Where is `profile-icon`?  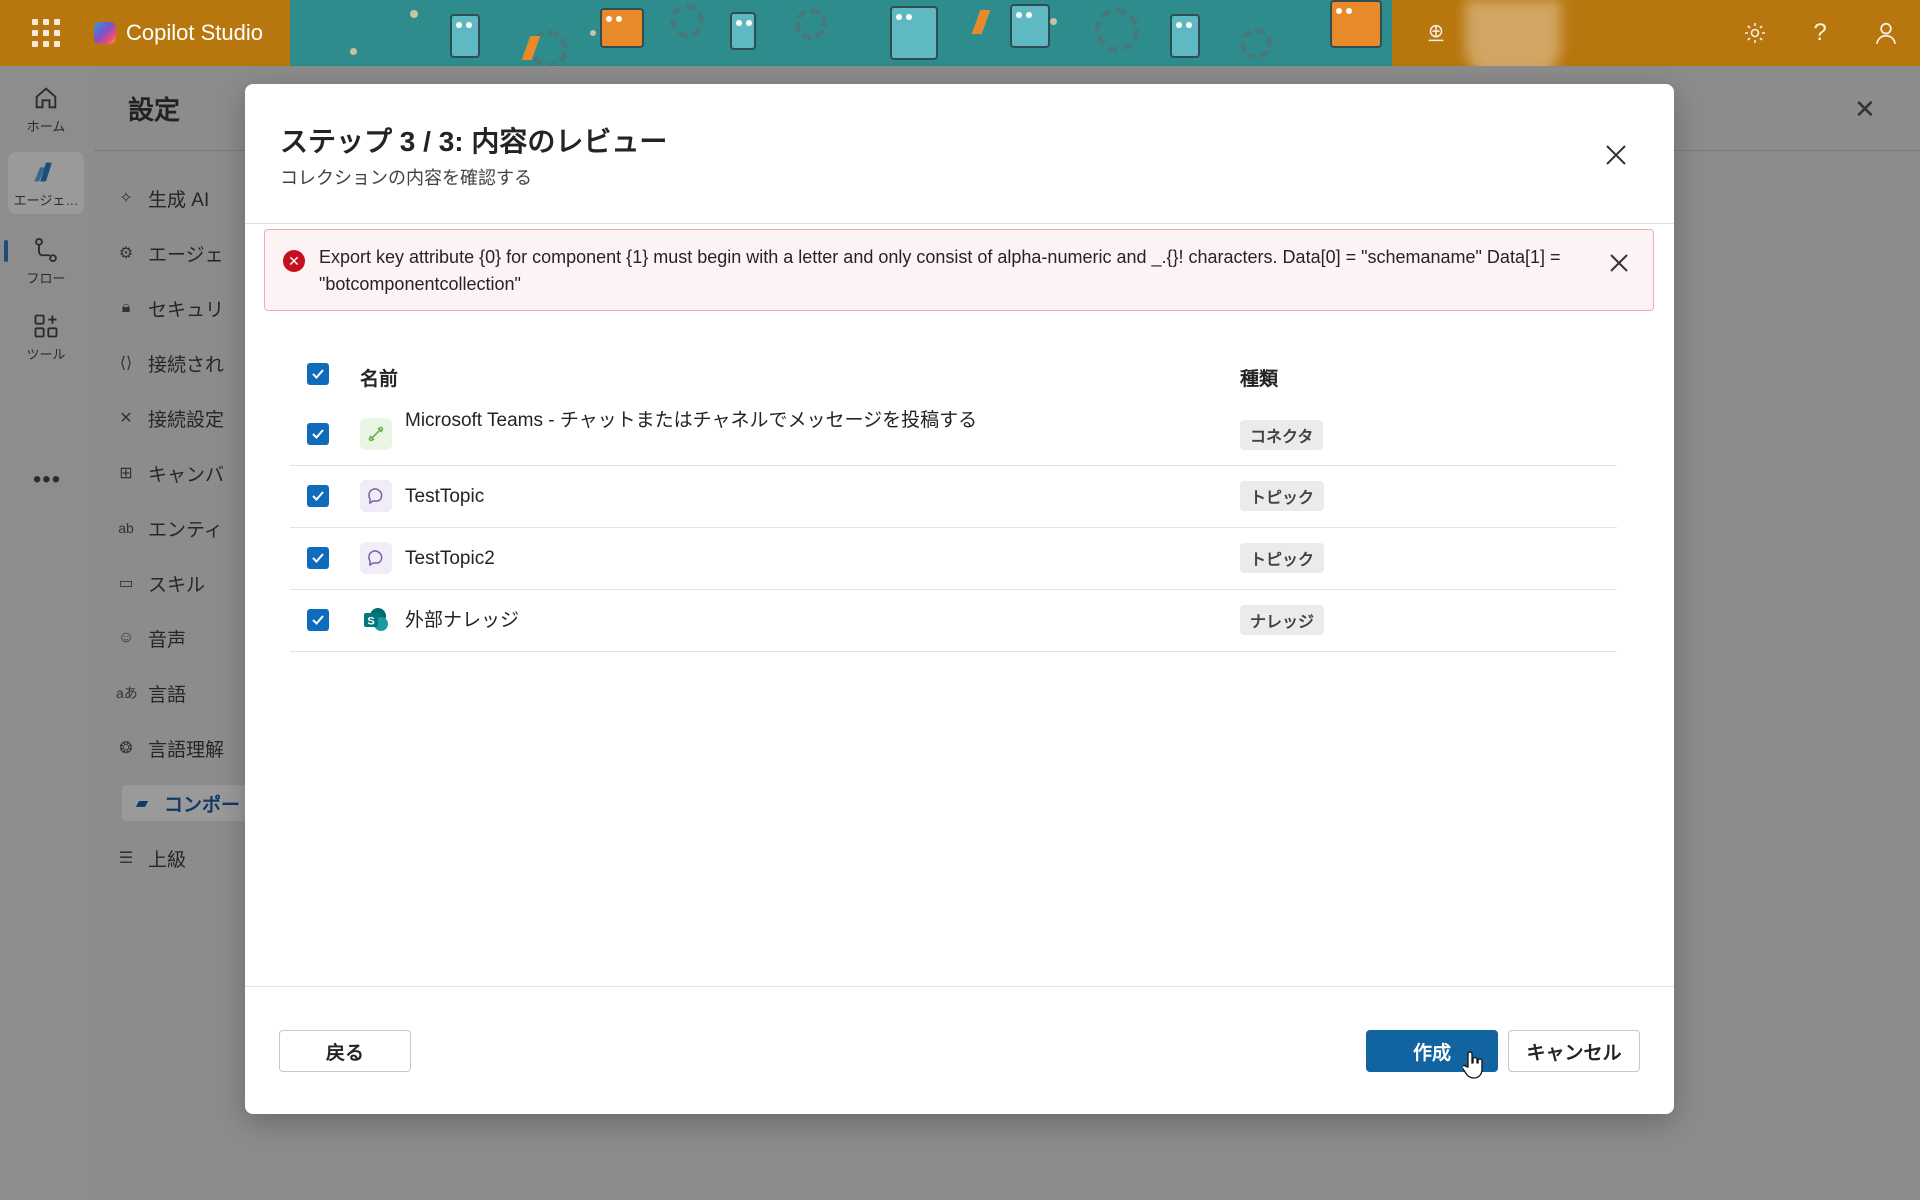
profile-icon is located at coordinates (1886, 33).